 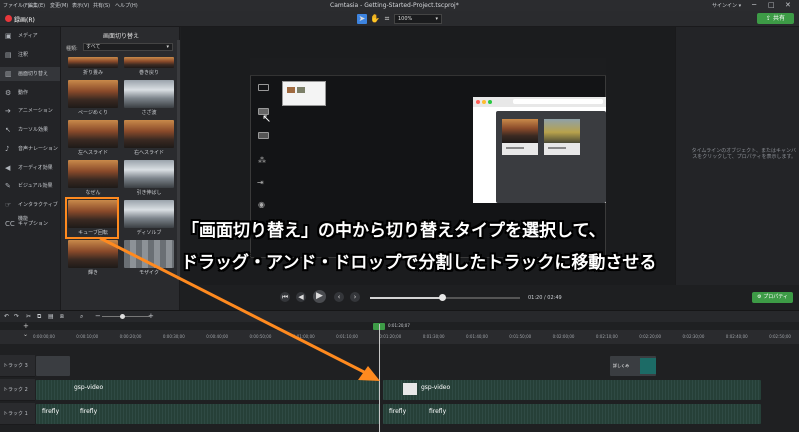 What do you see at coordinates (375, 19) in the screenshot?
I see `pan-tool-icon: ✋` at bounding box center [375, 19].